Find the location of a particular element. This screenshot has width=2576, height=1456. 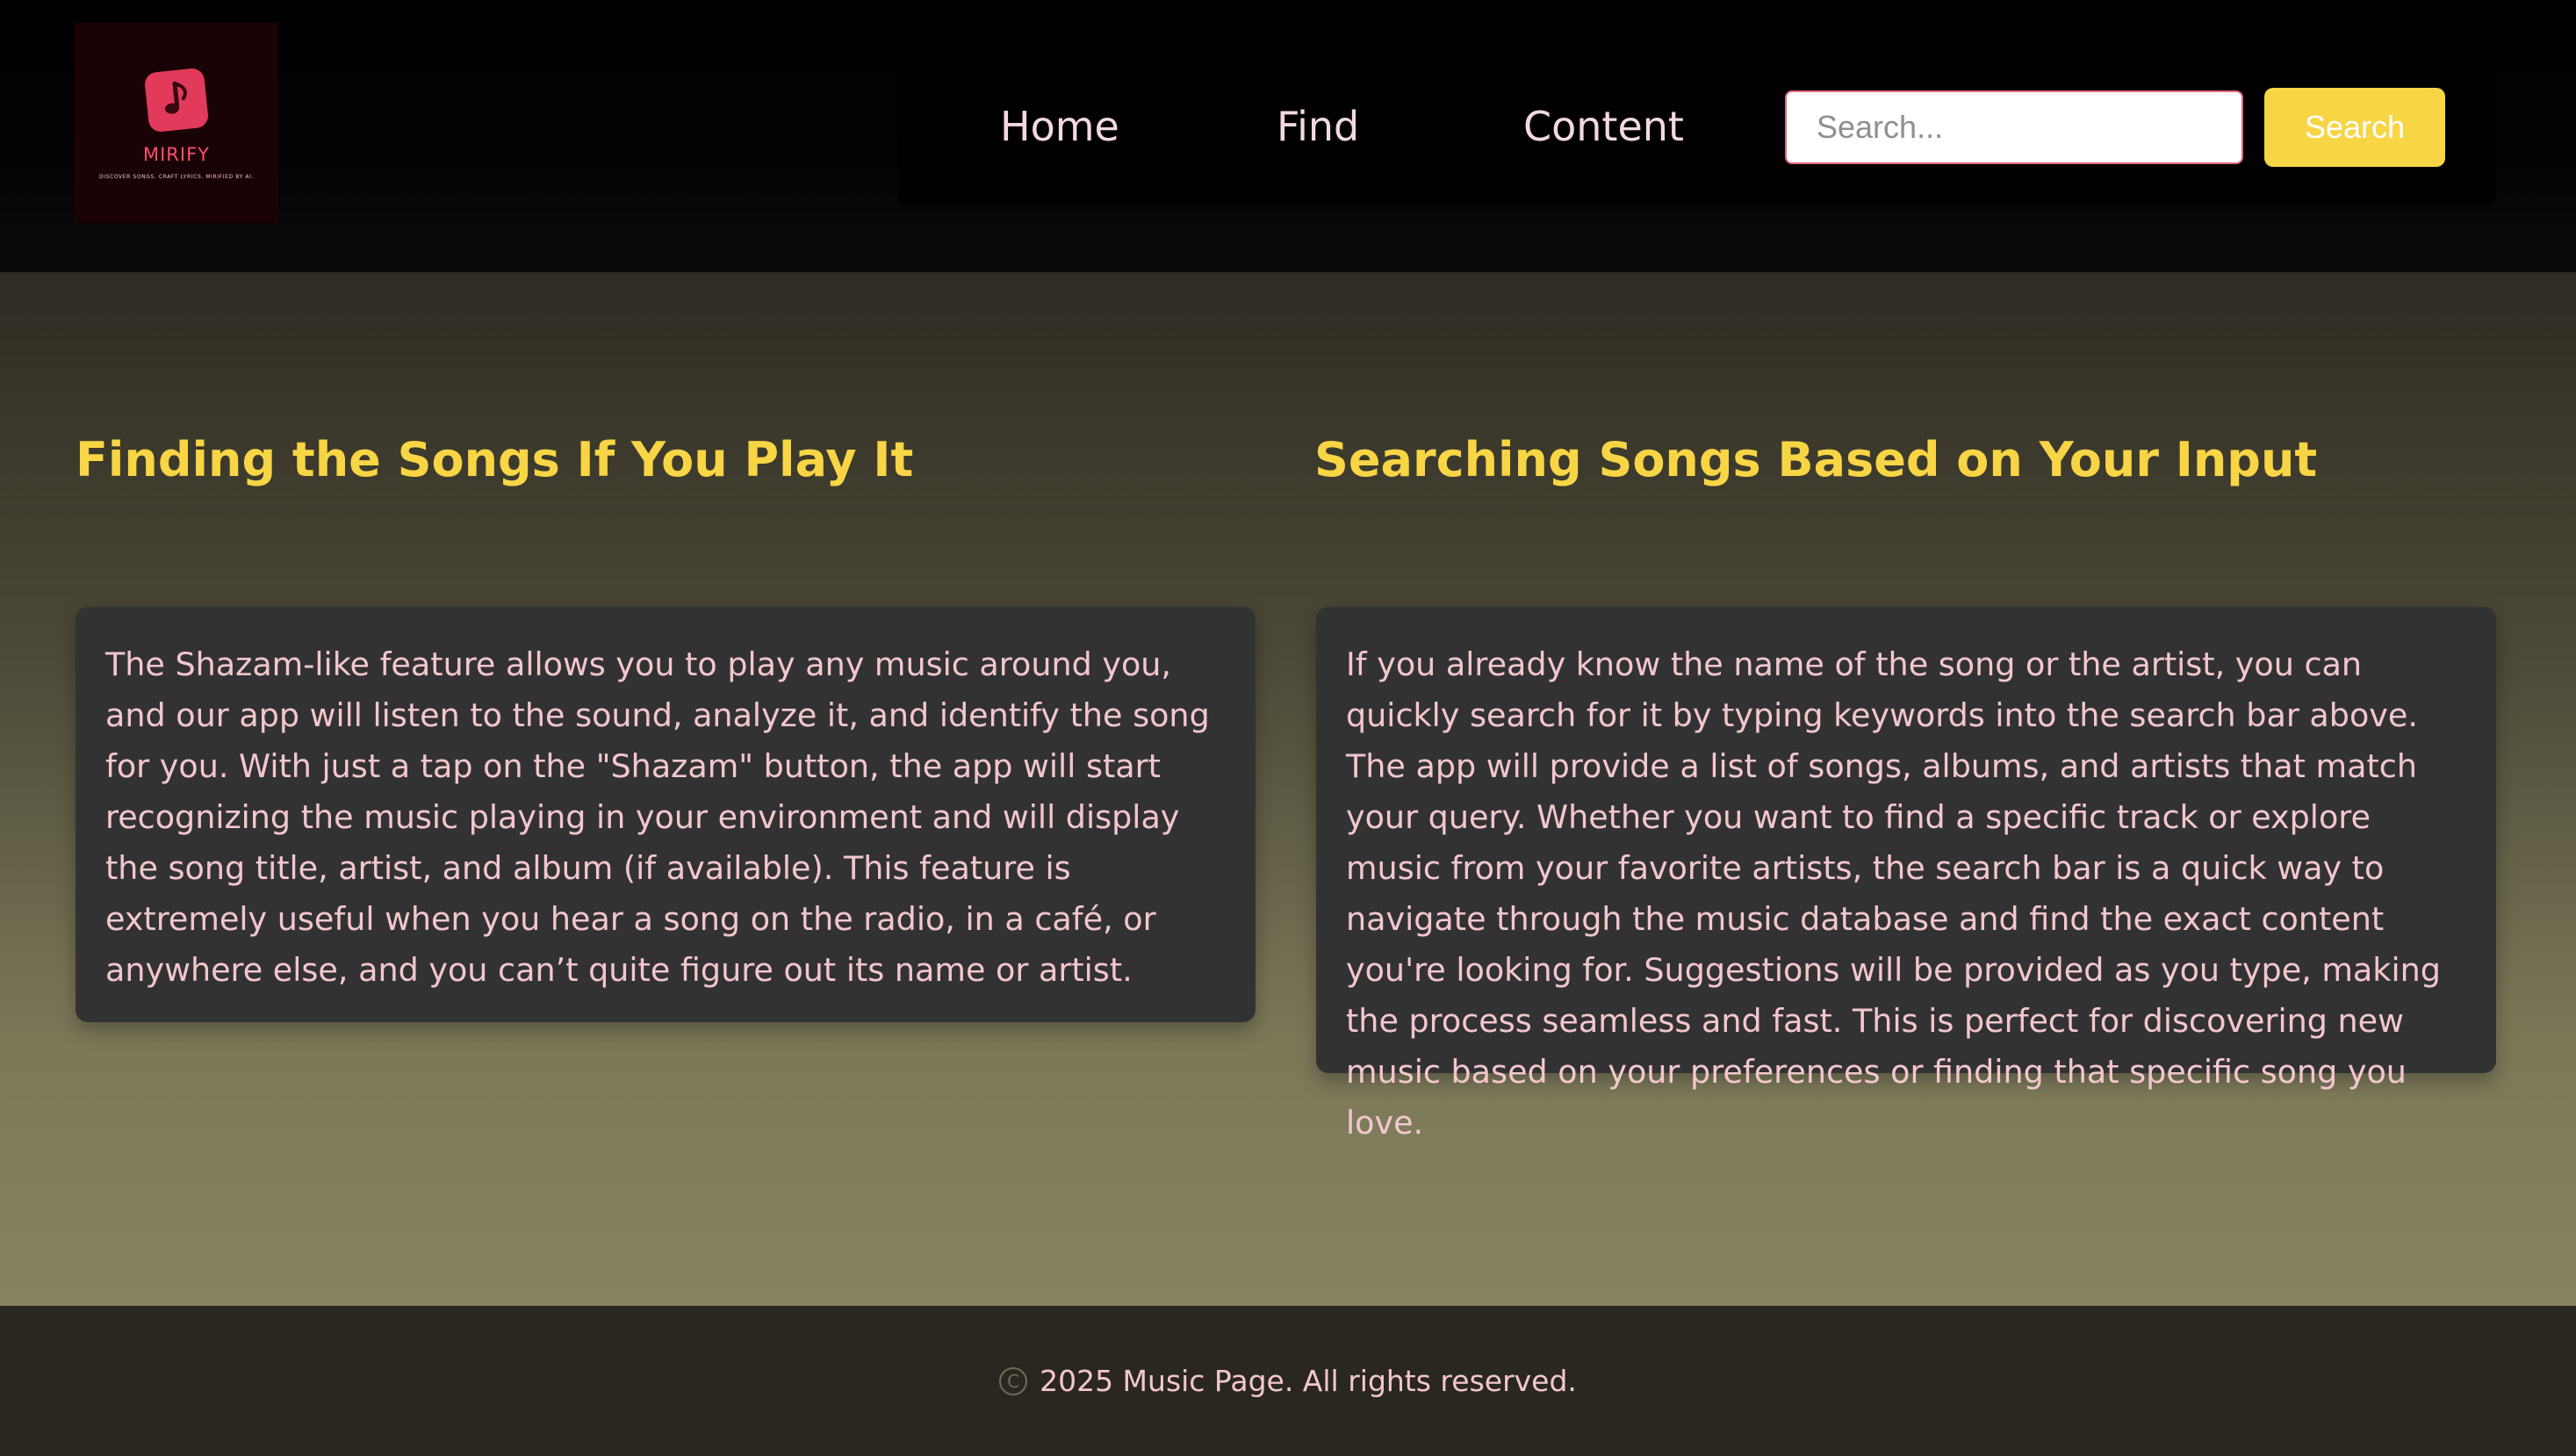

footer-text: 2025 Music Page. All rights reserved. is located at coordinates (1308, 1381).